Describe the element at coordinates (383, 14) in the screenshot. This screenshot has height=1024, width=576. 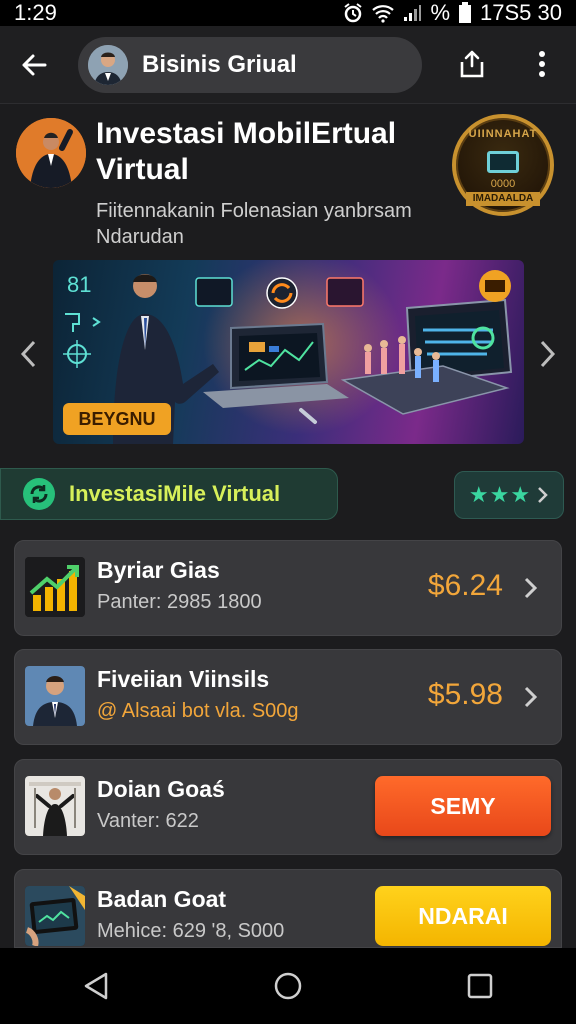
I see `wifi-icon` at that location.